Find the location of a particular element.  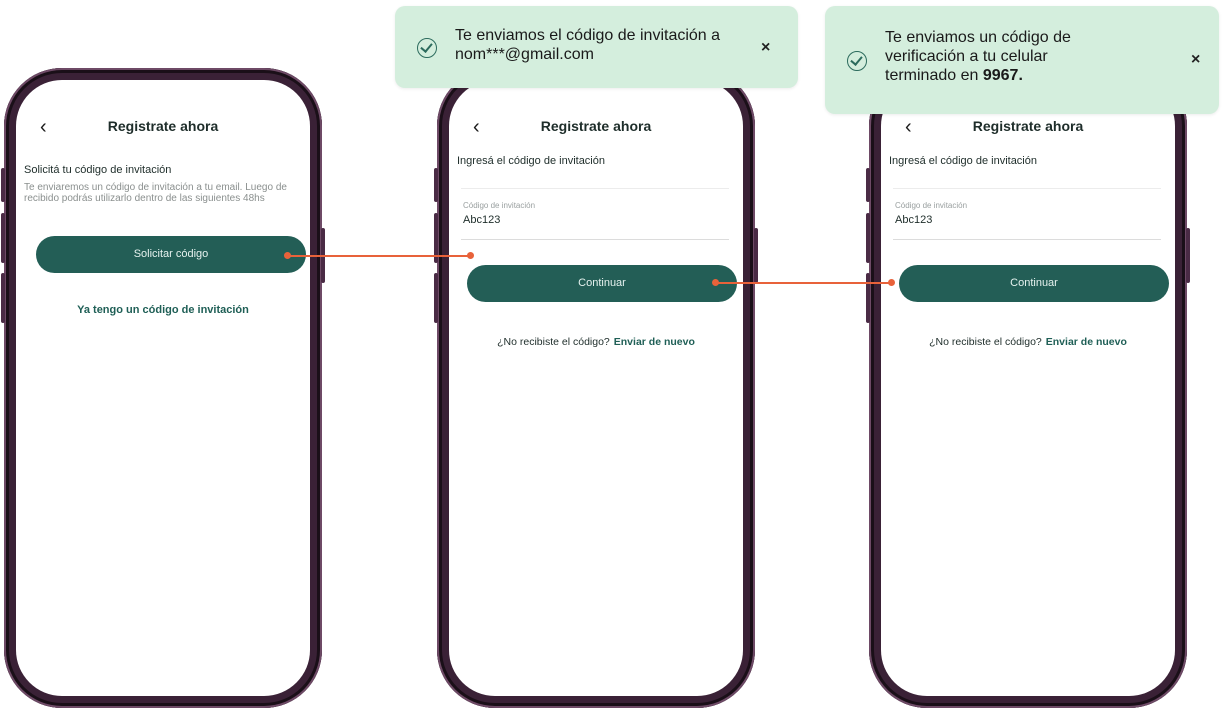

flow-connector-1-start is located at coordinates (287, 255).